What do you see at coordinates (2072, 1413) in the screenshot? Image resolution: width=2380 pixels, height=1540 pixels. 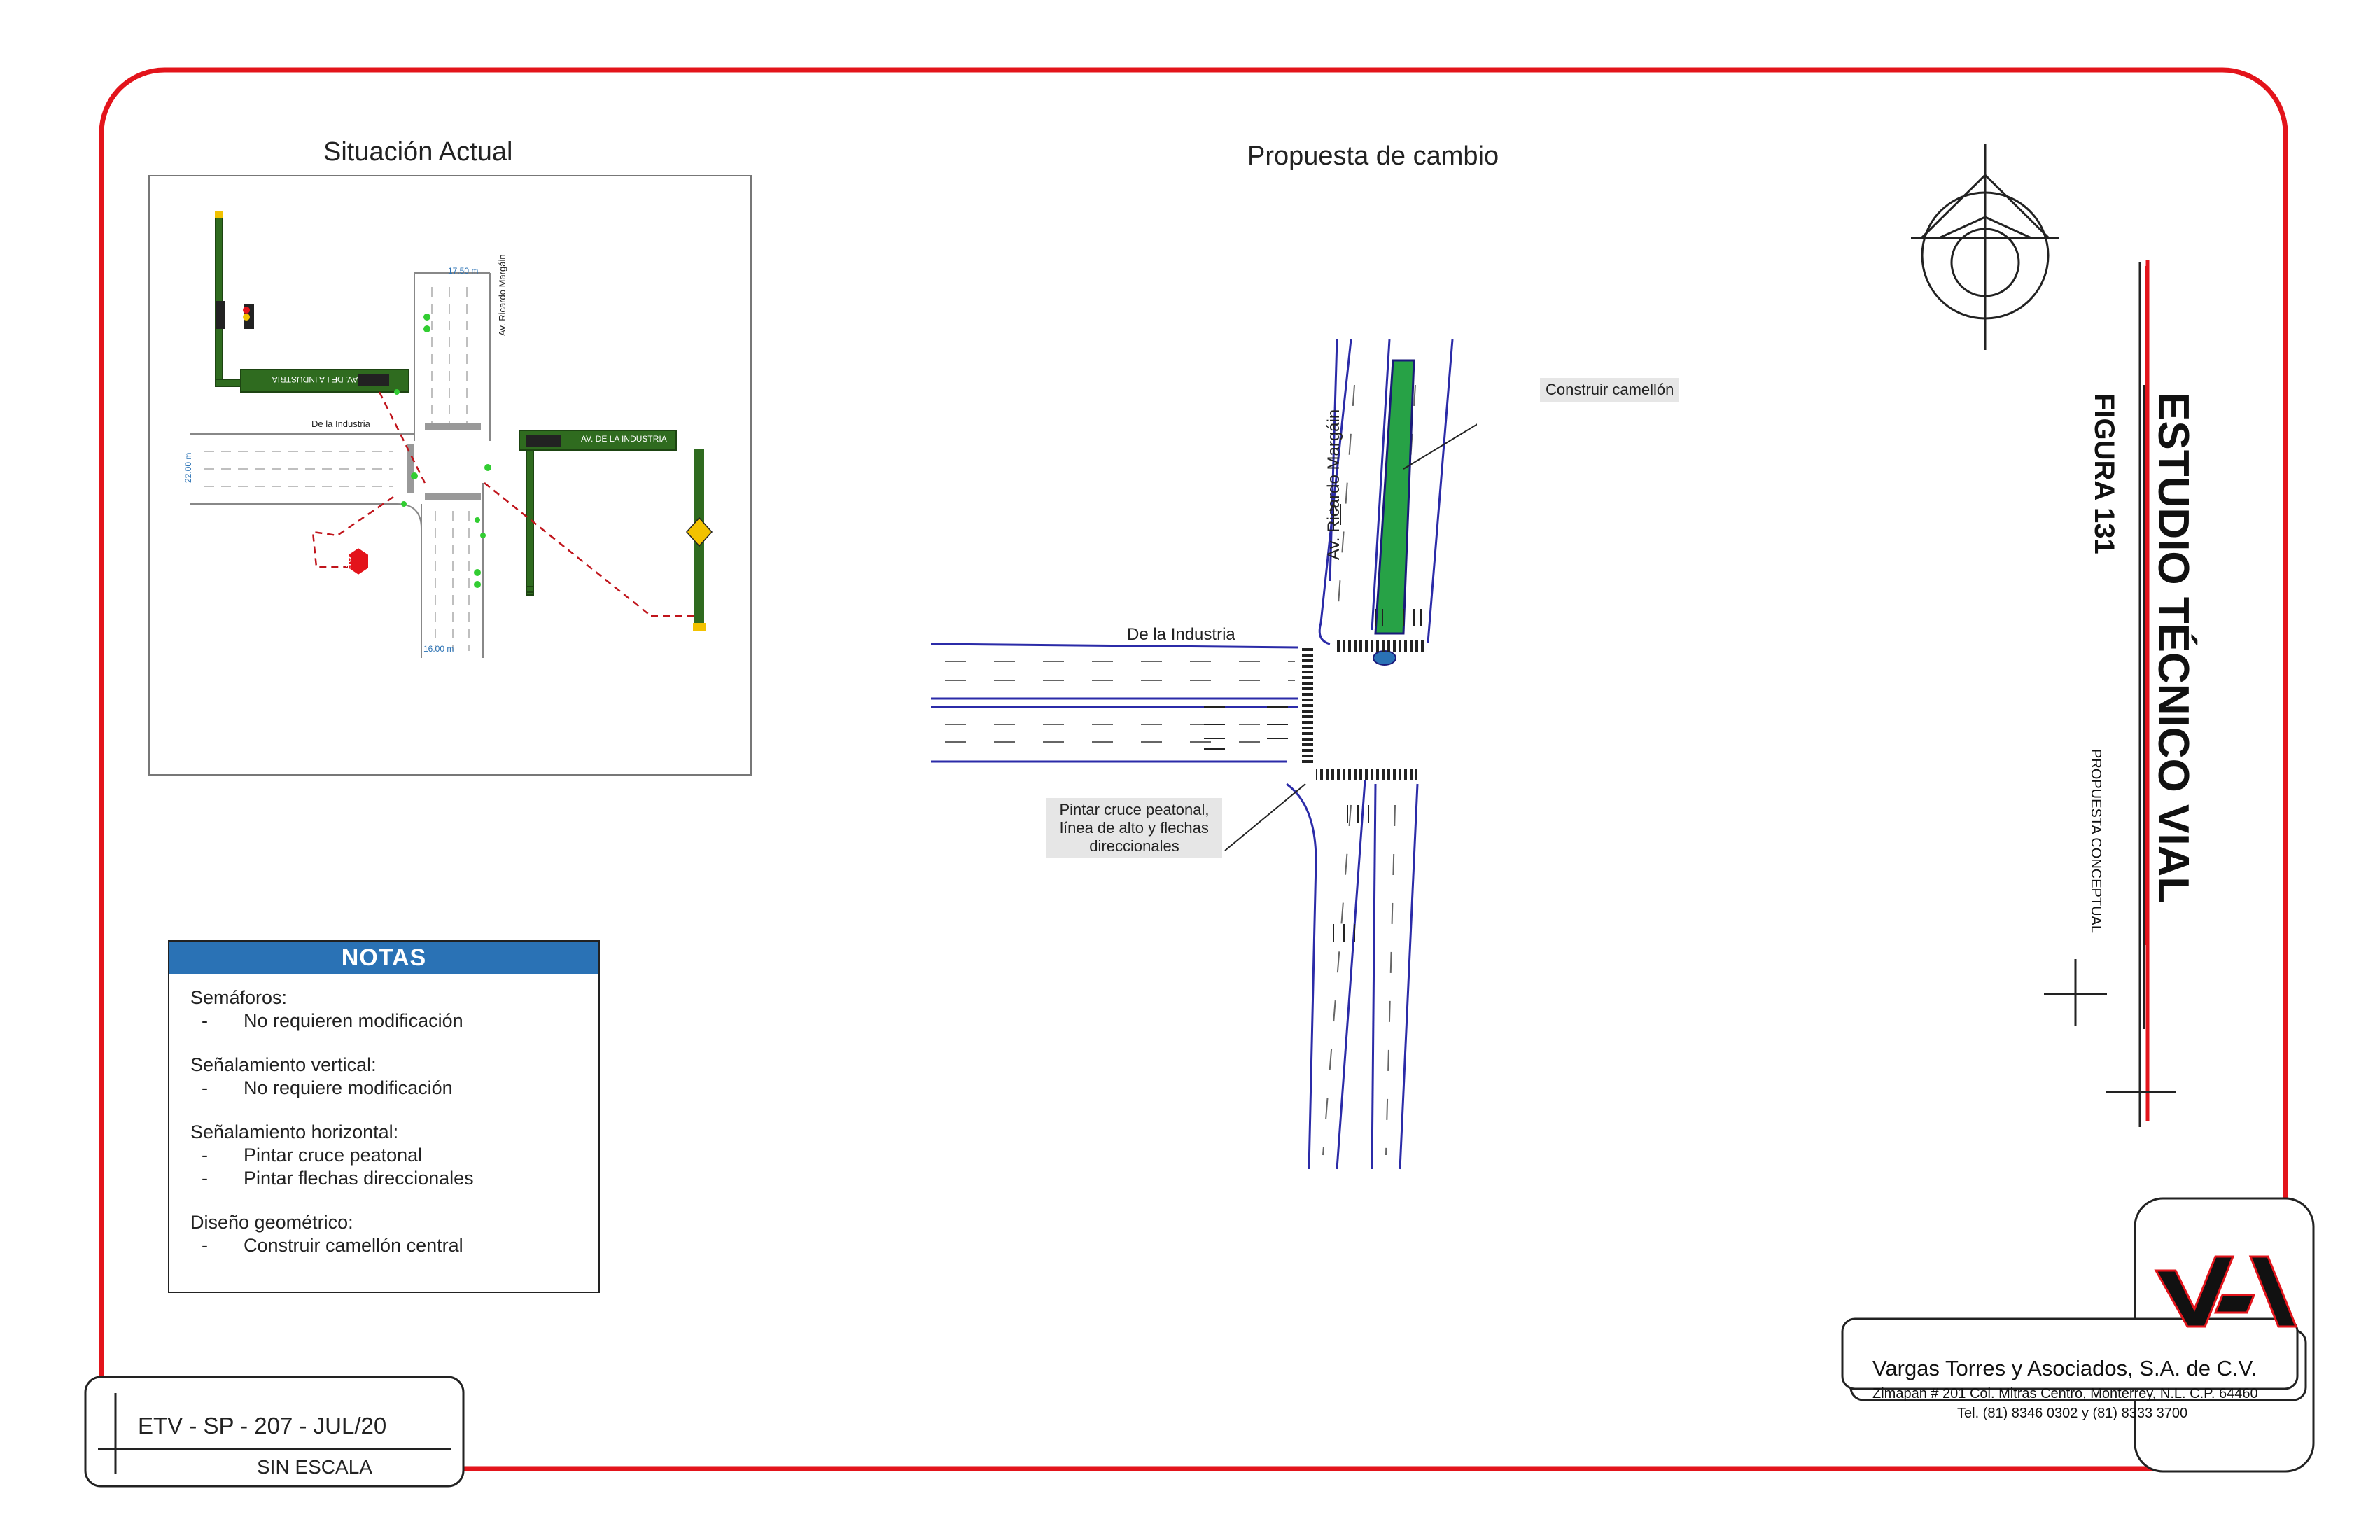 I see `company-phone: Tel. (81) 8346 0302 y (81) 8333 3700` at bounding box center [2072, 1413].